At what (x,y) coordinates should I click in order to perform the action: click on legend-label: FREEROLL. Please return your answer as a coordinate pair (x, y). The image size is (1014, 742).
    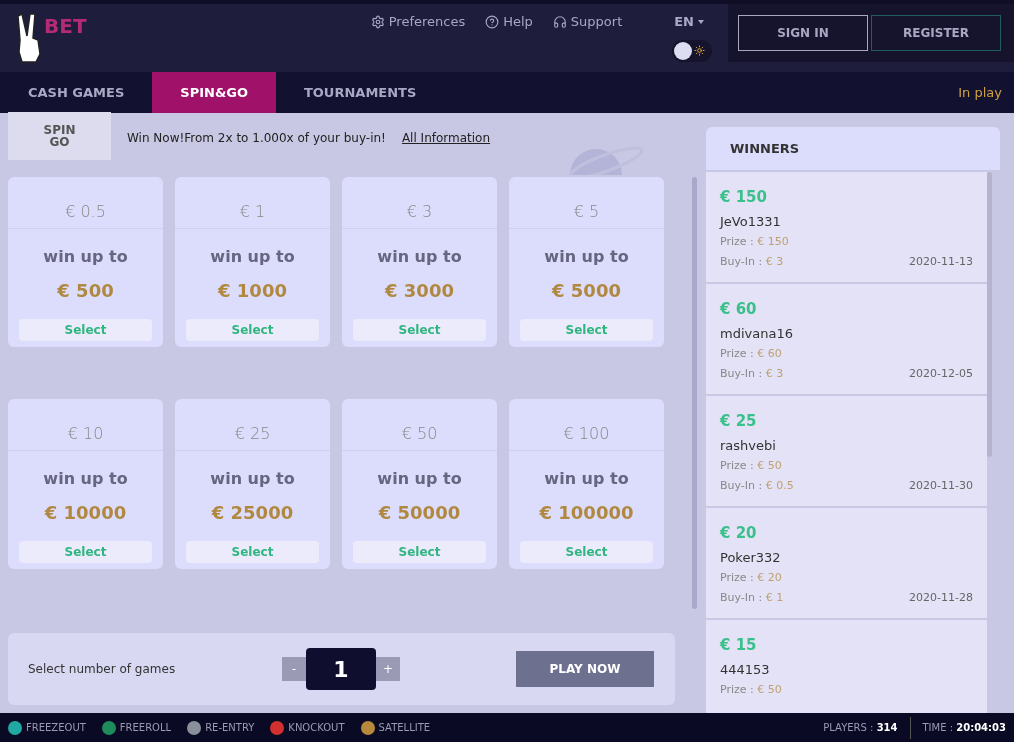
    Looking at the image, I should click on (145, 728).